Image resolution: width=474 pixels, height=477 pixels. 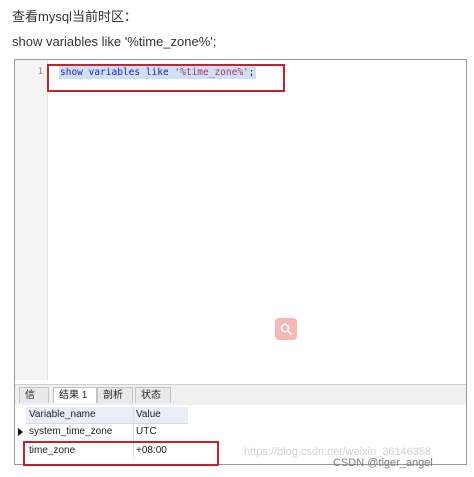 I want to click on article-heading: 查看mysql当前时区：, so click(x=74, y=16).